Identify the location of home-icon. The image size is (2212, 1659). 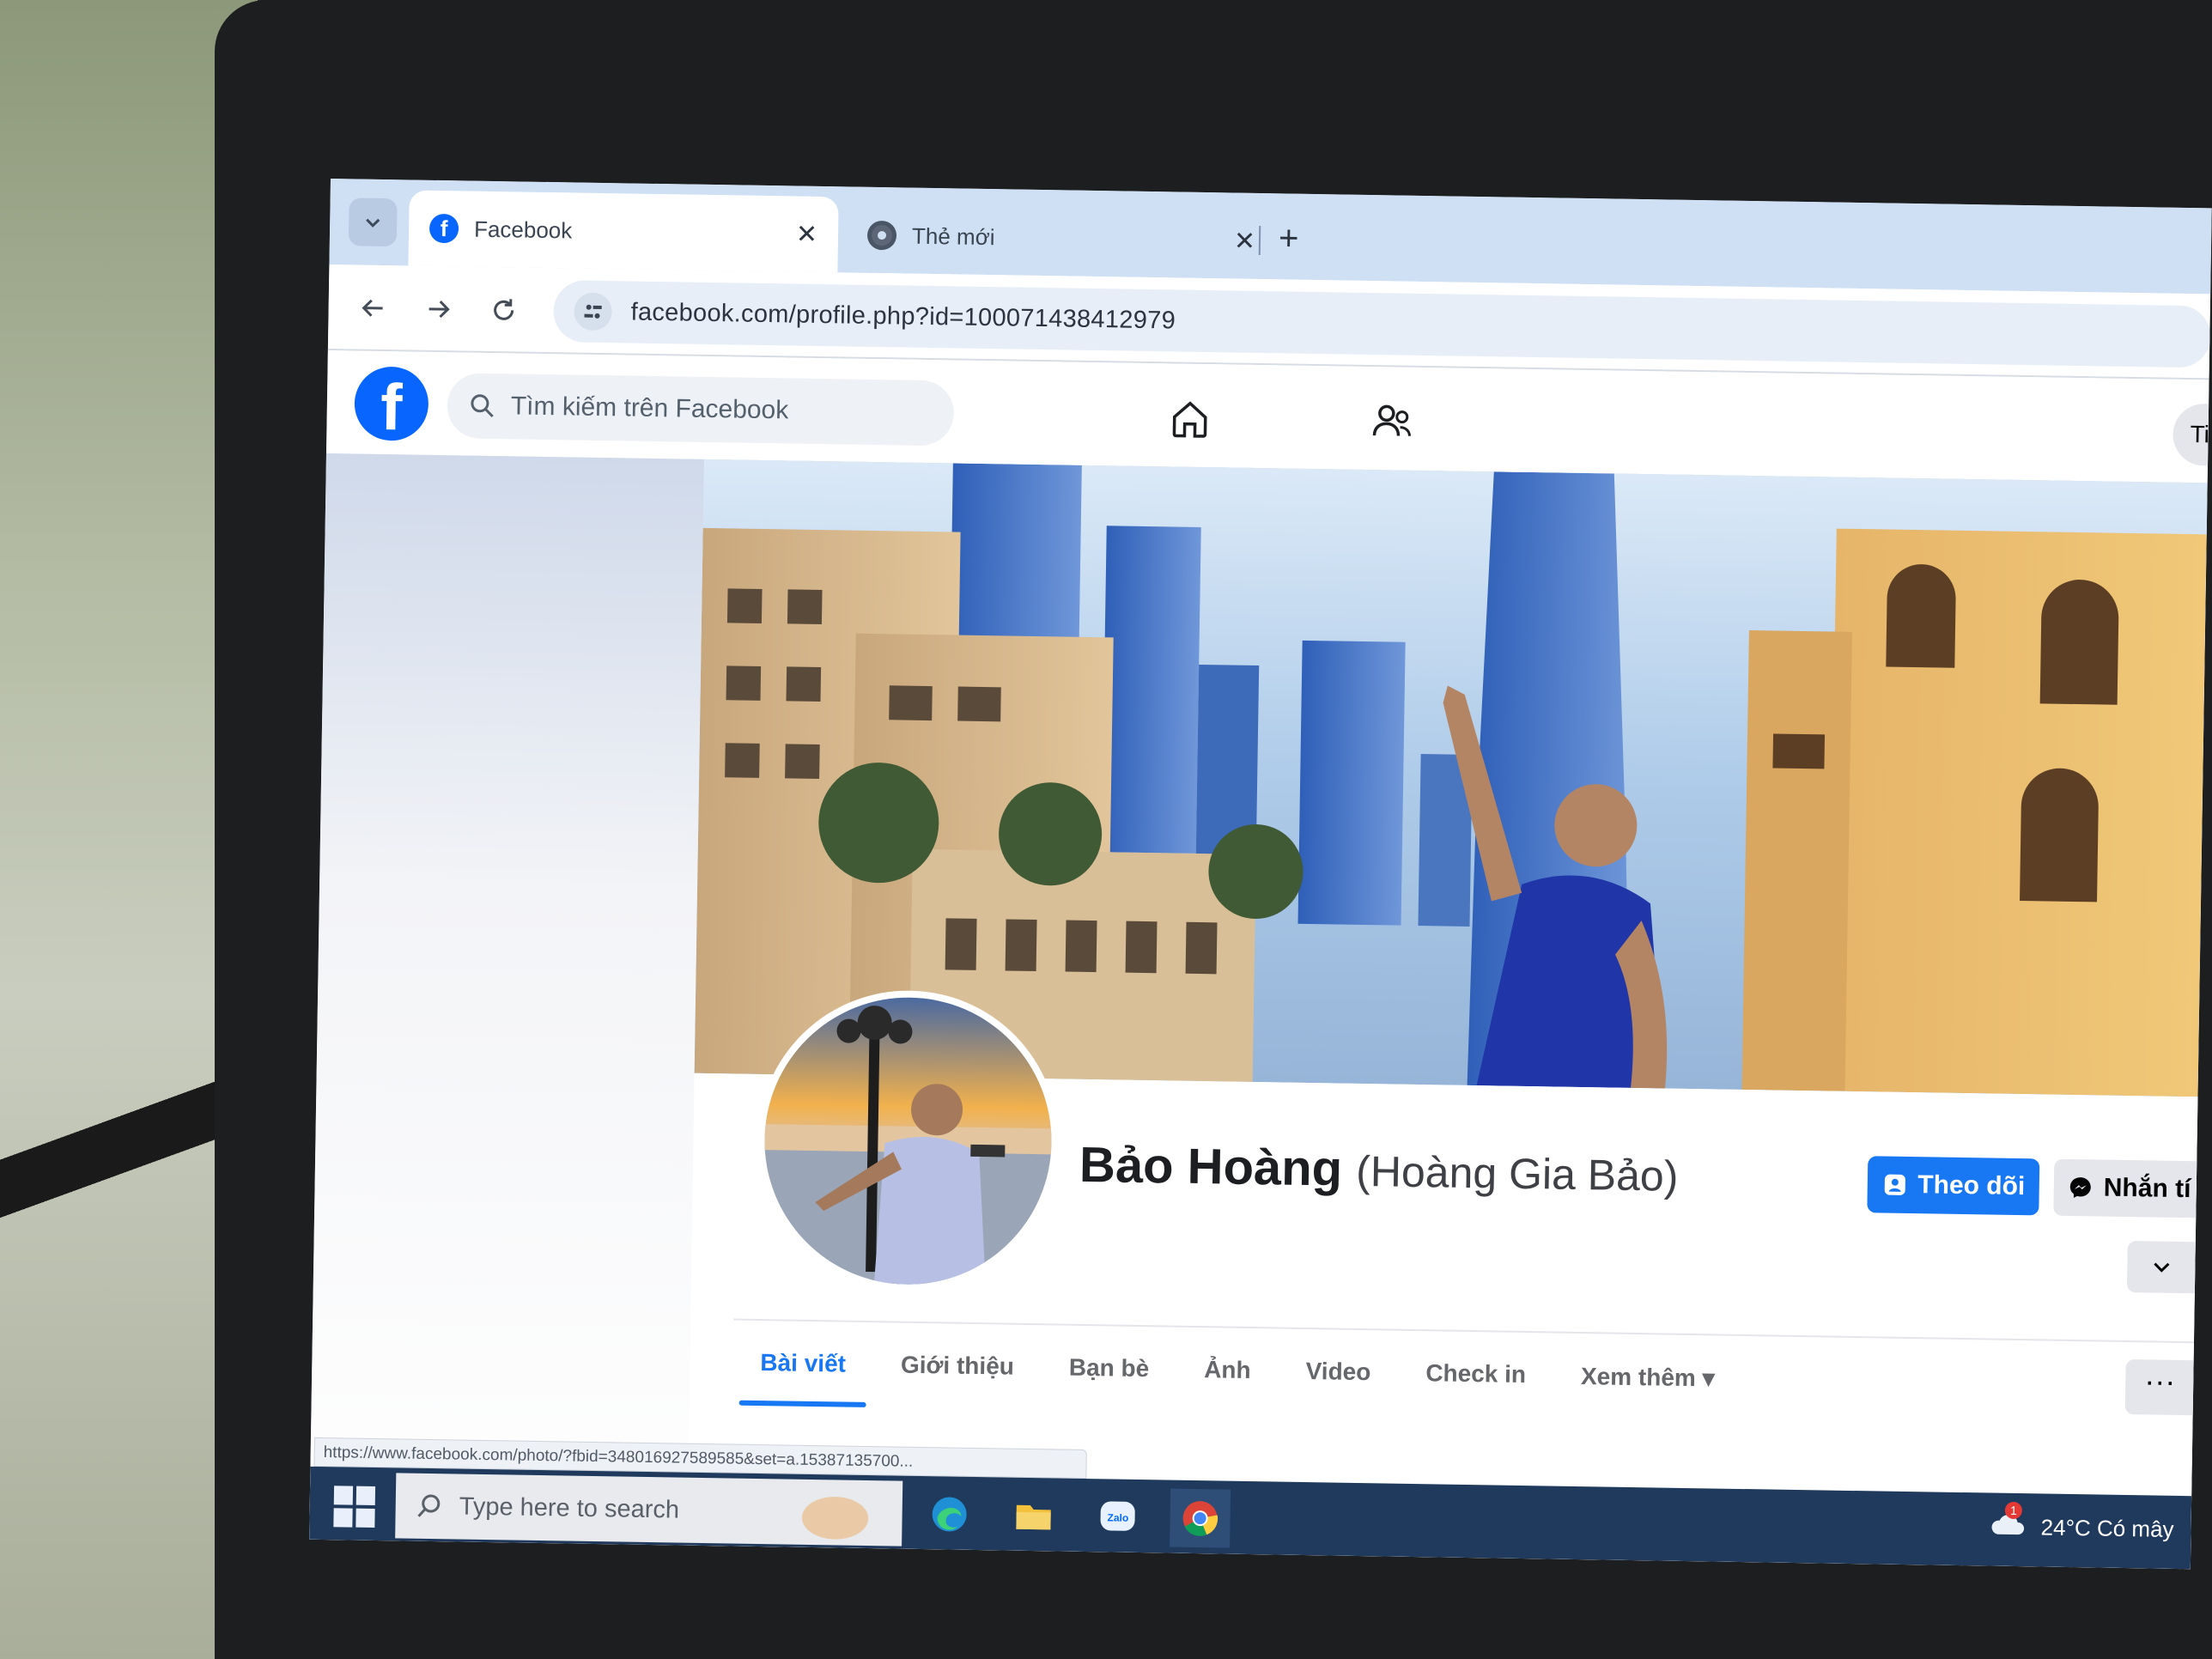
(1190, 419).